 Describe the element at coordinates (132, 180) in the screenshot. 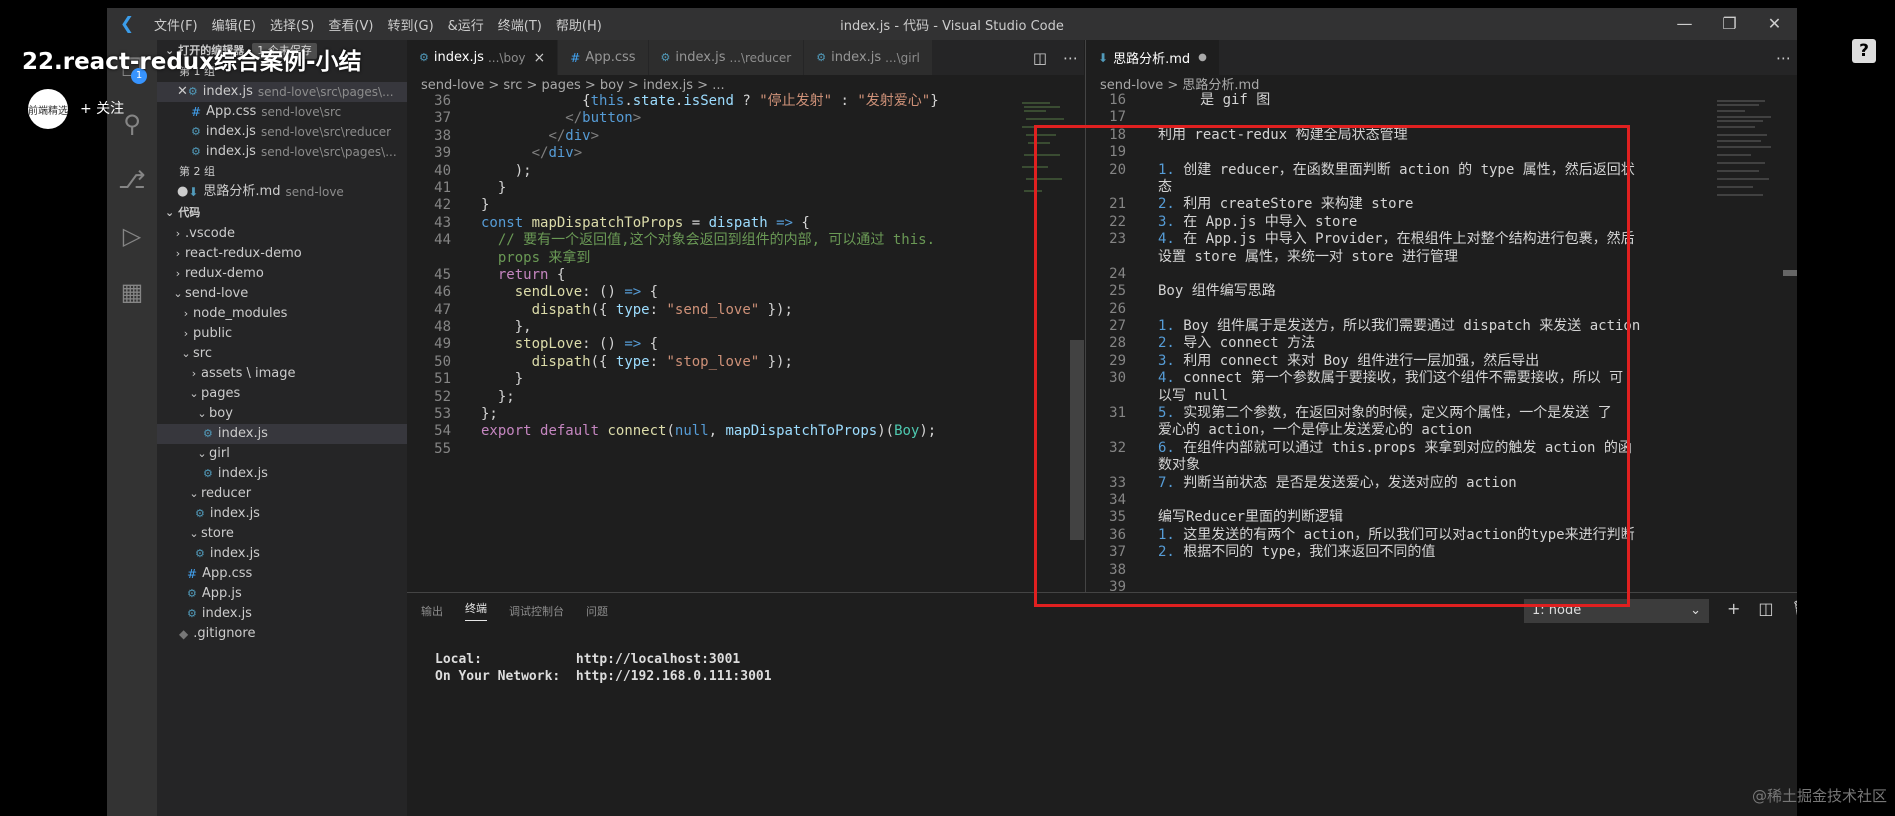

I see `source-control-icon: ⎇` at that location.